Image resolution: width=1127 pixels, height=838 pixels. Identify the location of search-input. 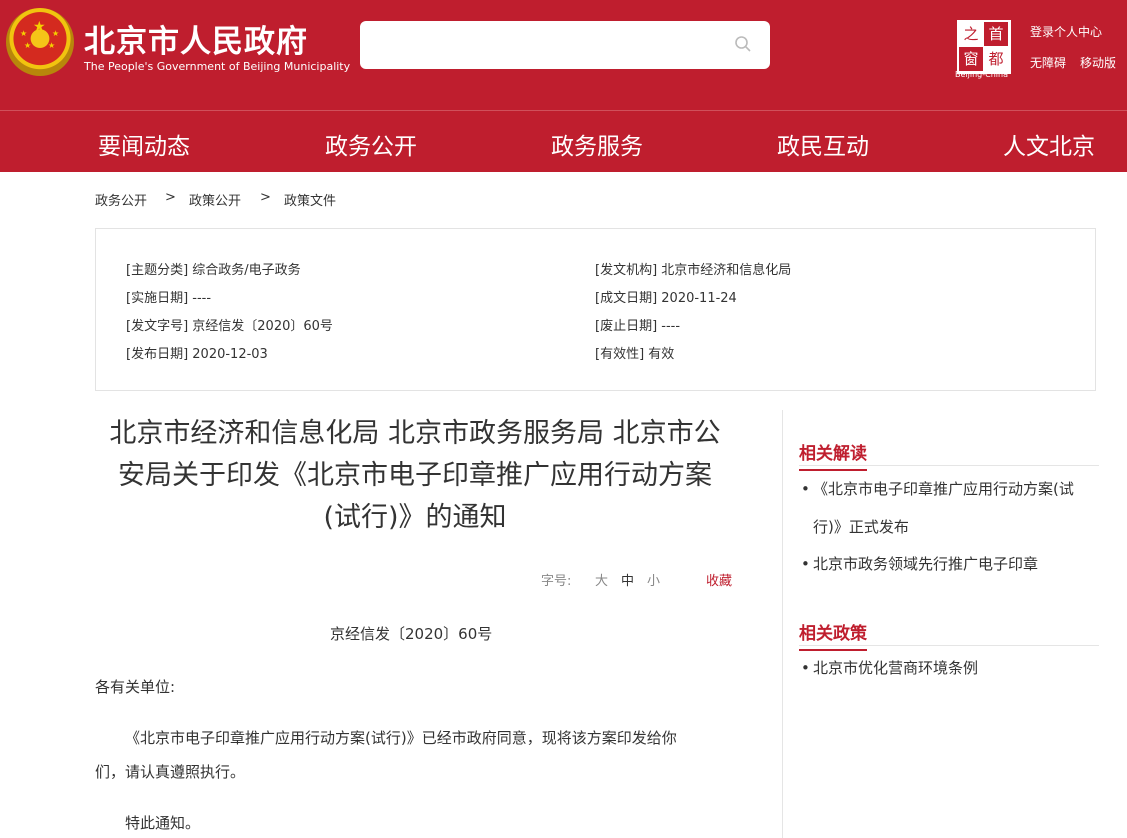
(544, 45).